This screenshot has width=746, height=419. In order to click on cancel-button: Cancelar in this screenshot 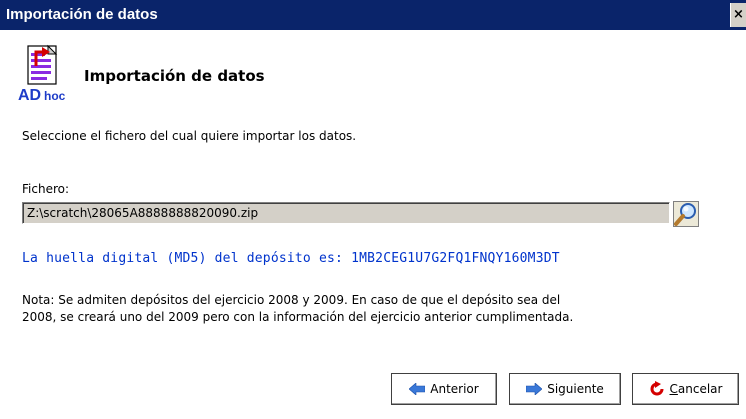, I will do `click(685, 389)`.